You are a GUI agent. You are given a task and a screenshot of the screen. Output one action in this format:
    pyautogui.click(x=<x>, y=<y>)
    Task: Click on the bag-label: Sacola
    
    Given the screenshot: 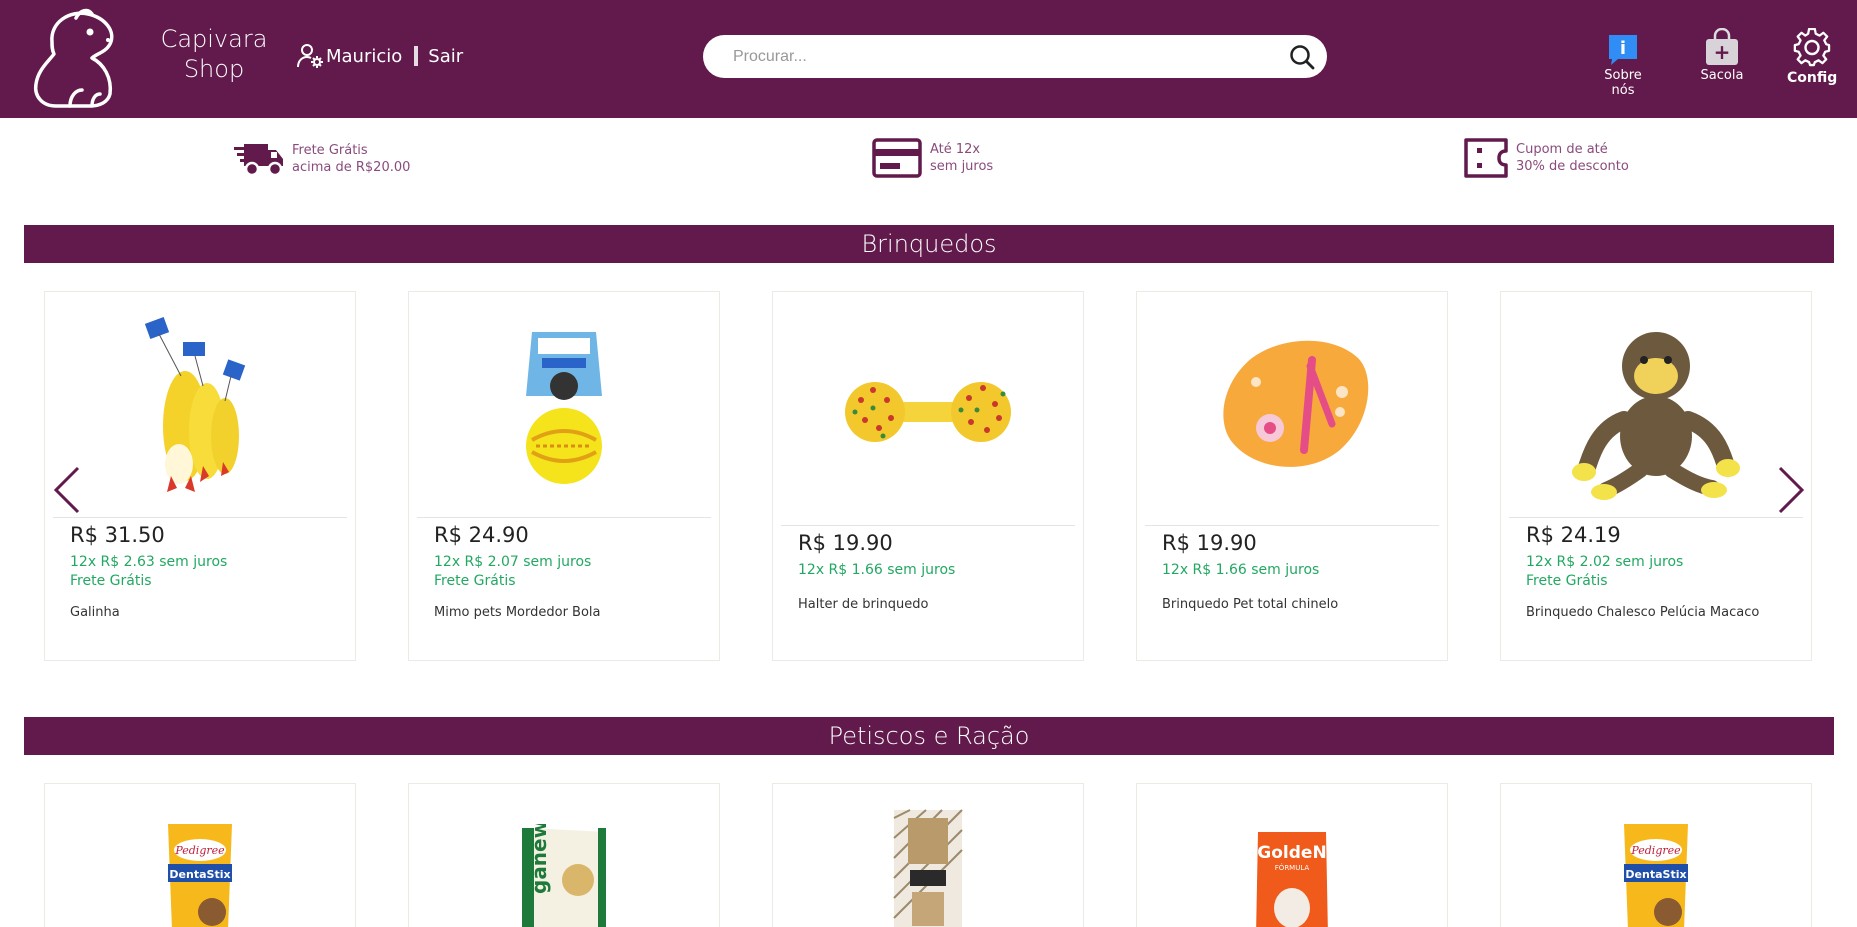 What is the action you would take?
    pyautogui.click(x=1722, y=75)
    